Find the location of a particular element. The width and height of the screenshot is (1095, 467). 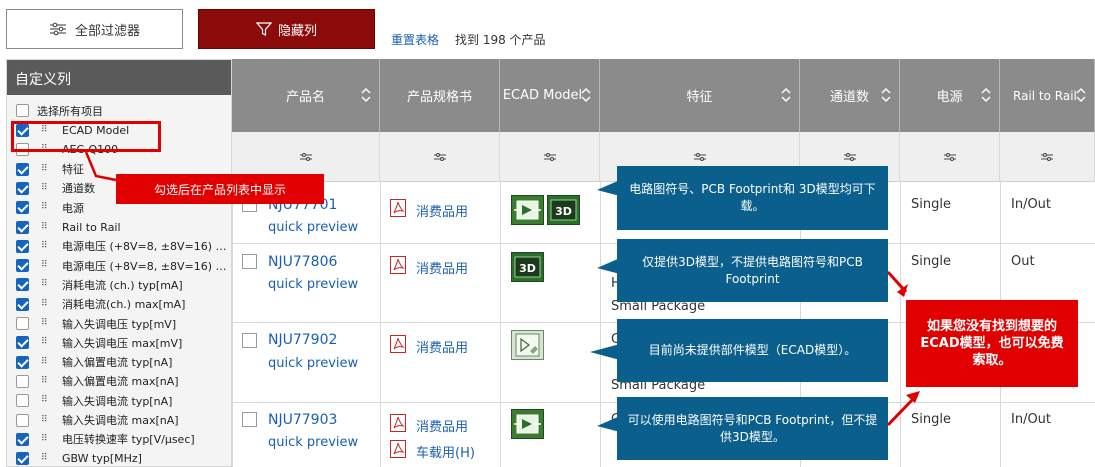

request-ecad-note: 如果您没有找到想要的ECAD模型，也可以免费索取。 is located at coordinates (992, 343).